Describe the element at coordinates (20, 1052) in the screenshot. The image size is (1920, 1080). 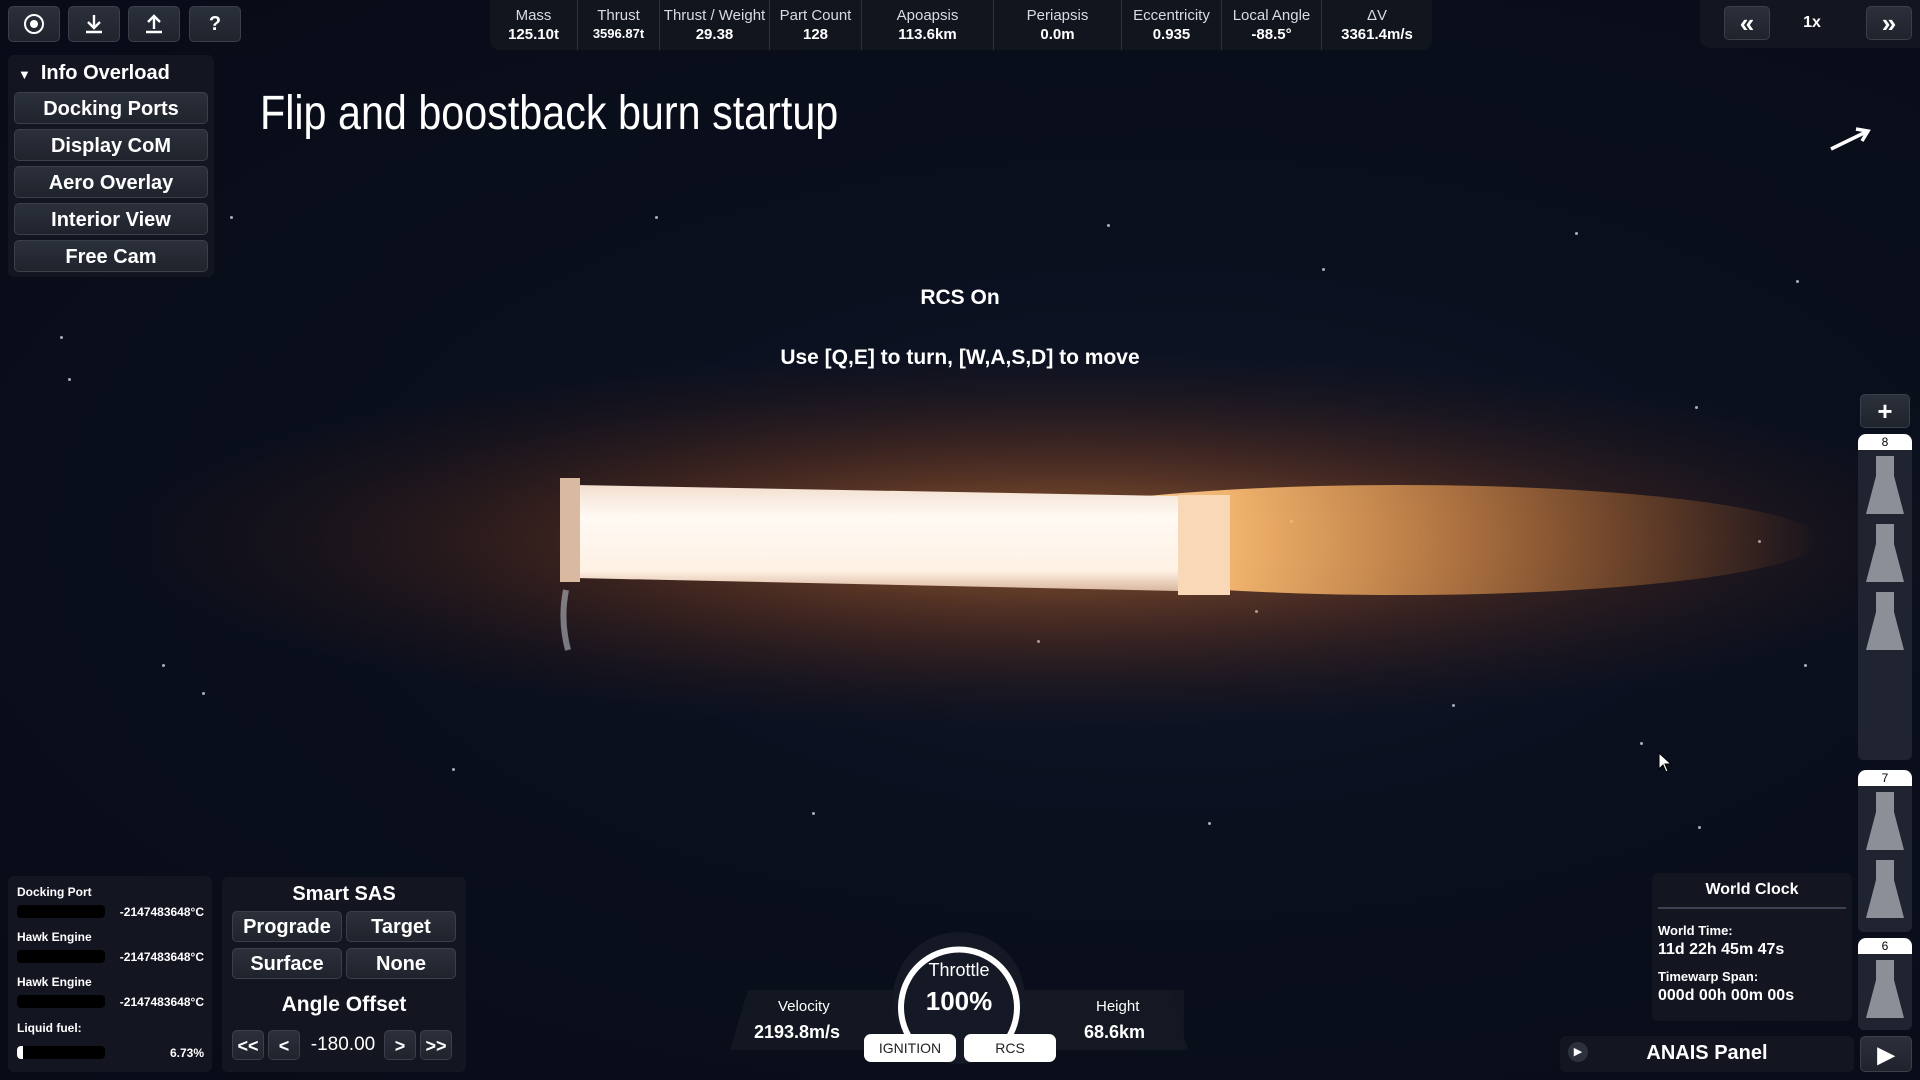
I see `liquid-fuel-fill` at that location.